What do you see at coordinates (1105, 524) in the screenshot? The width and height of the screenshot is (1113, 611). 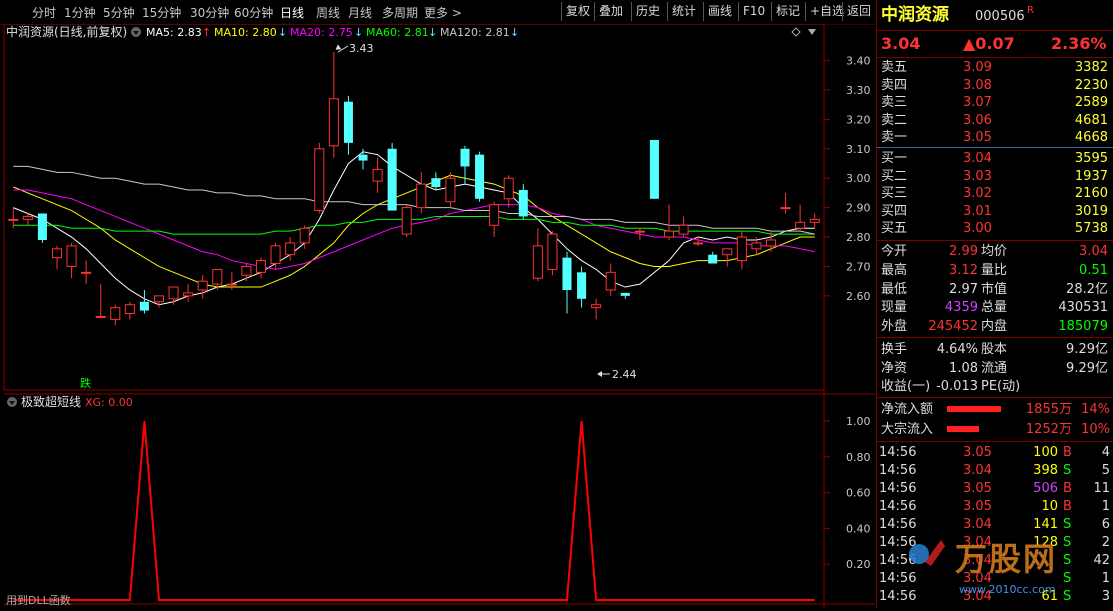 I see `tick-count: 6` at bounding box center [1105, 524].